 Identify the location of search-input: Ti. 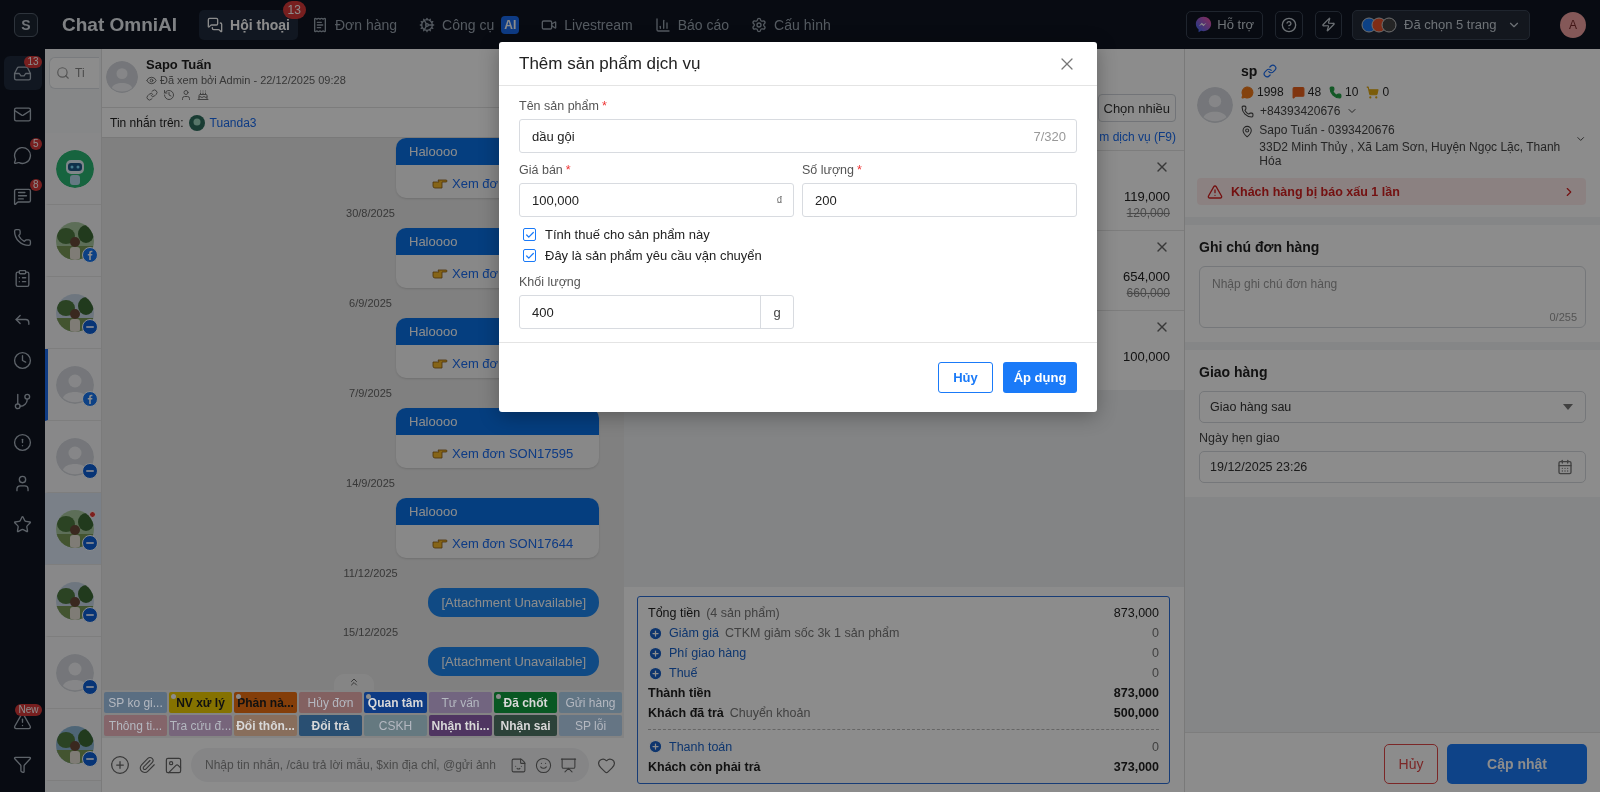
(86, 73).